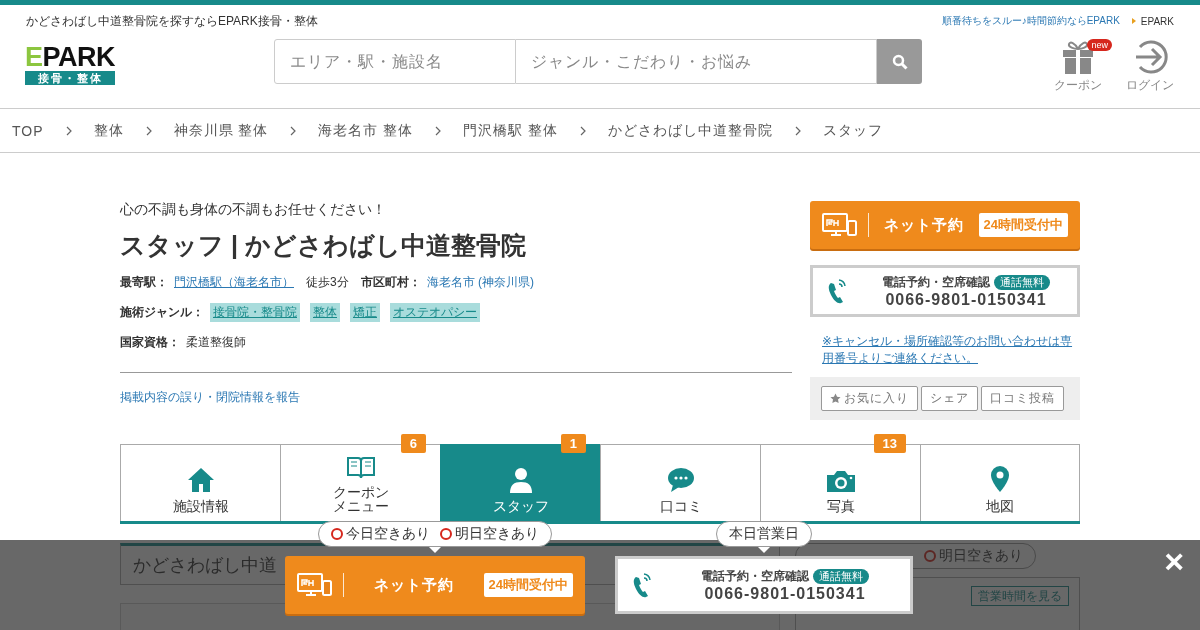  Describe the element at coordinates (380, 534) in the screenshot. I see `availability-label: 今日空きあり` at that location.